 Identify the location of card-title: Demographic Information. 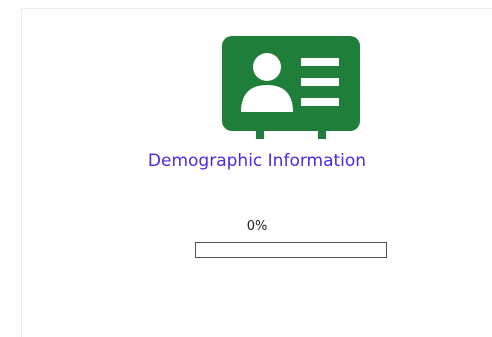
(257, 161).